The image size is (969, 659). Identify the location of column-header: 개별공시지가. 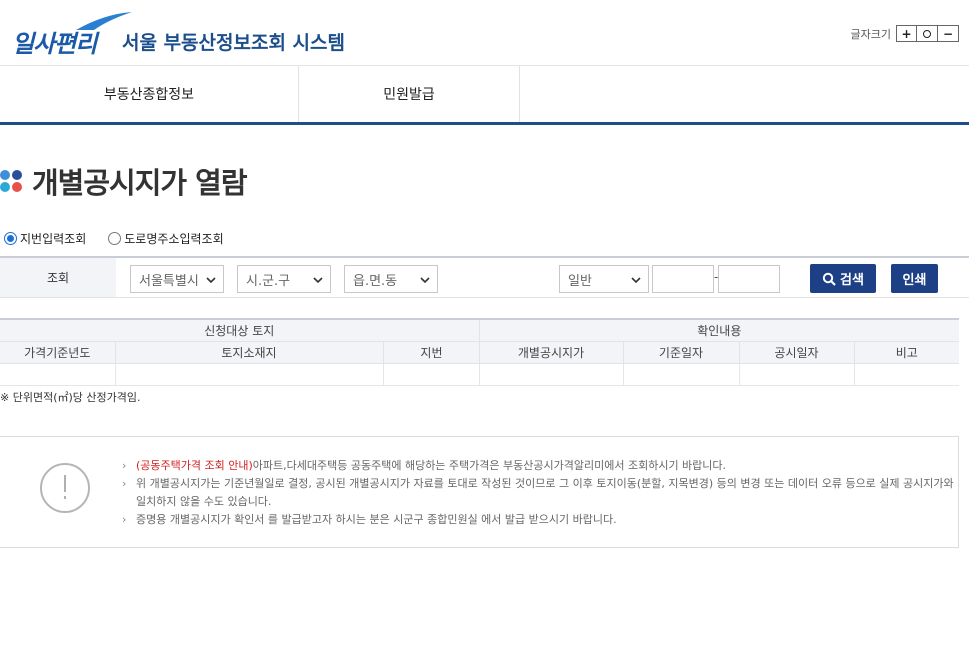
(551, 352).